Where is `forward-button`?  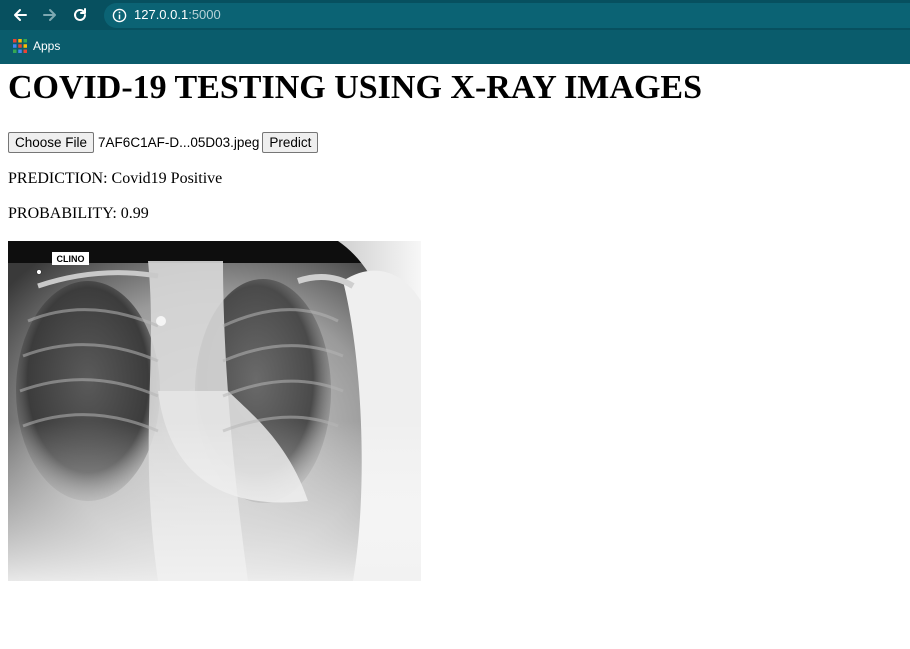
forward-button is located at coordinates (50, 15).